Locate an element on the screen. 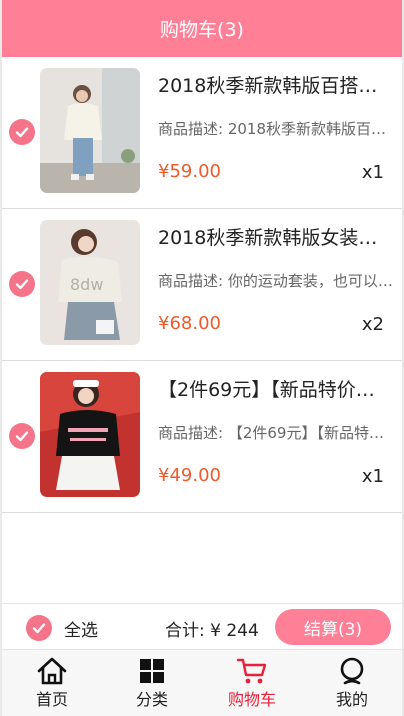  product-image: 8dw is located at coordinates (90, 282).